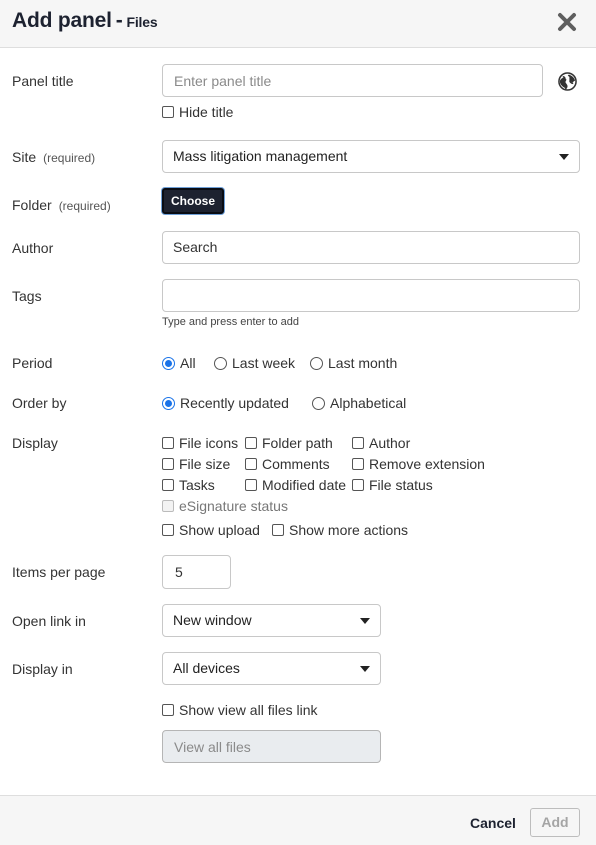  What do you see at coordinates (32, 363) in the screenshot?
I see `period-label: Period` at bounding box center [32, 363].